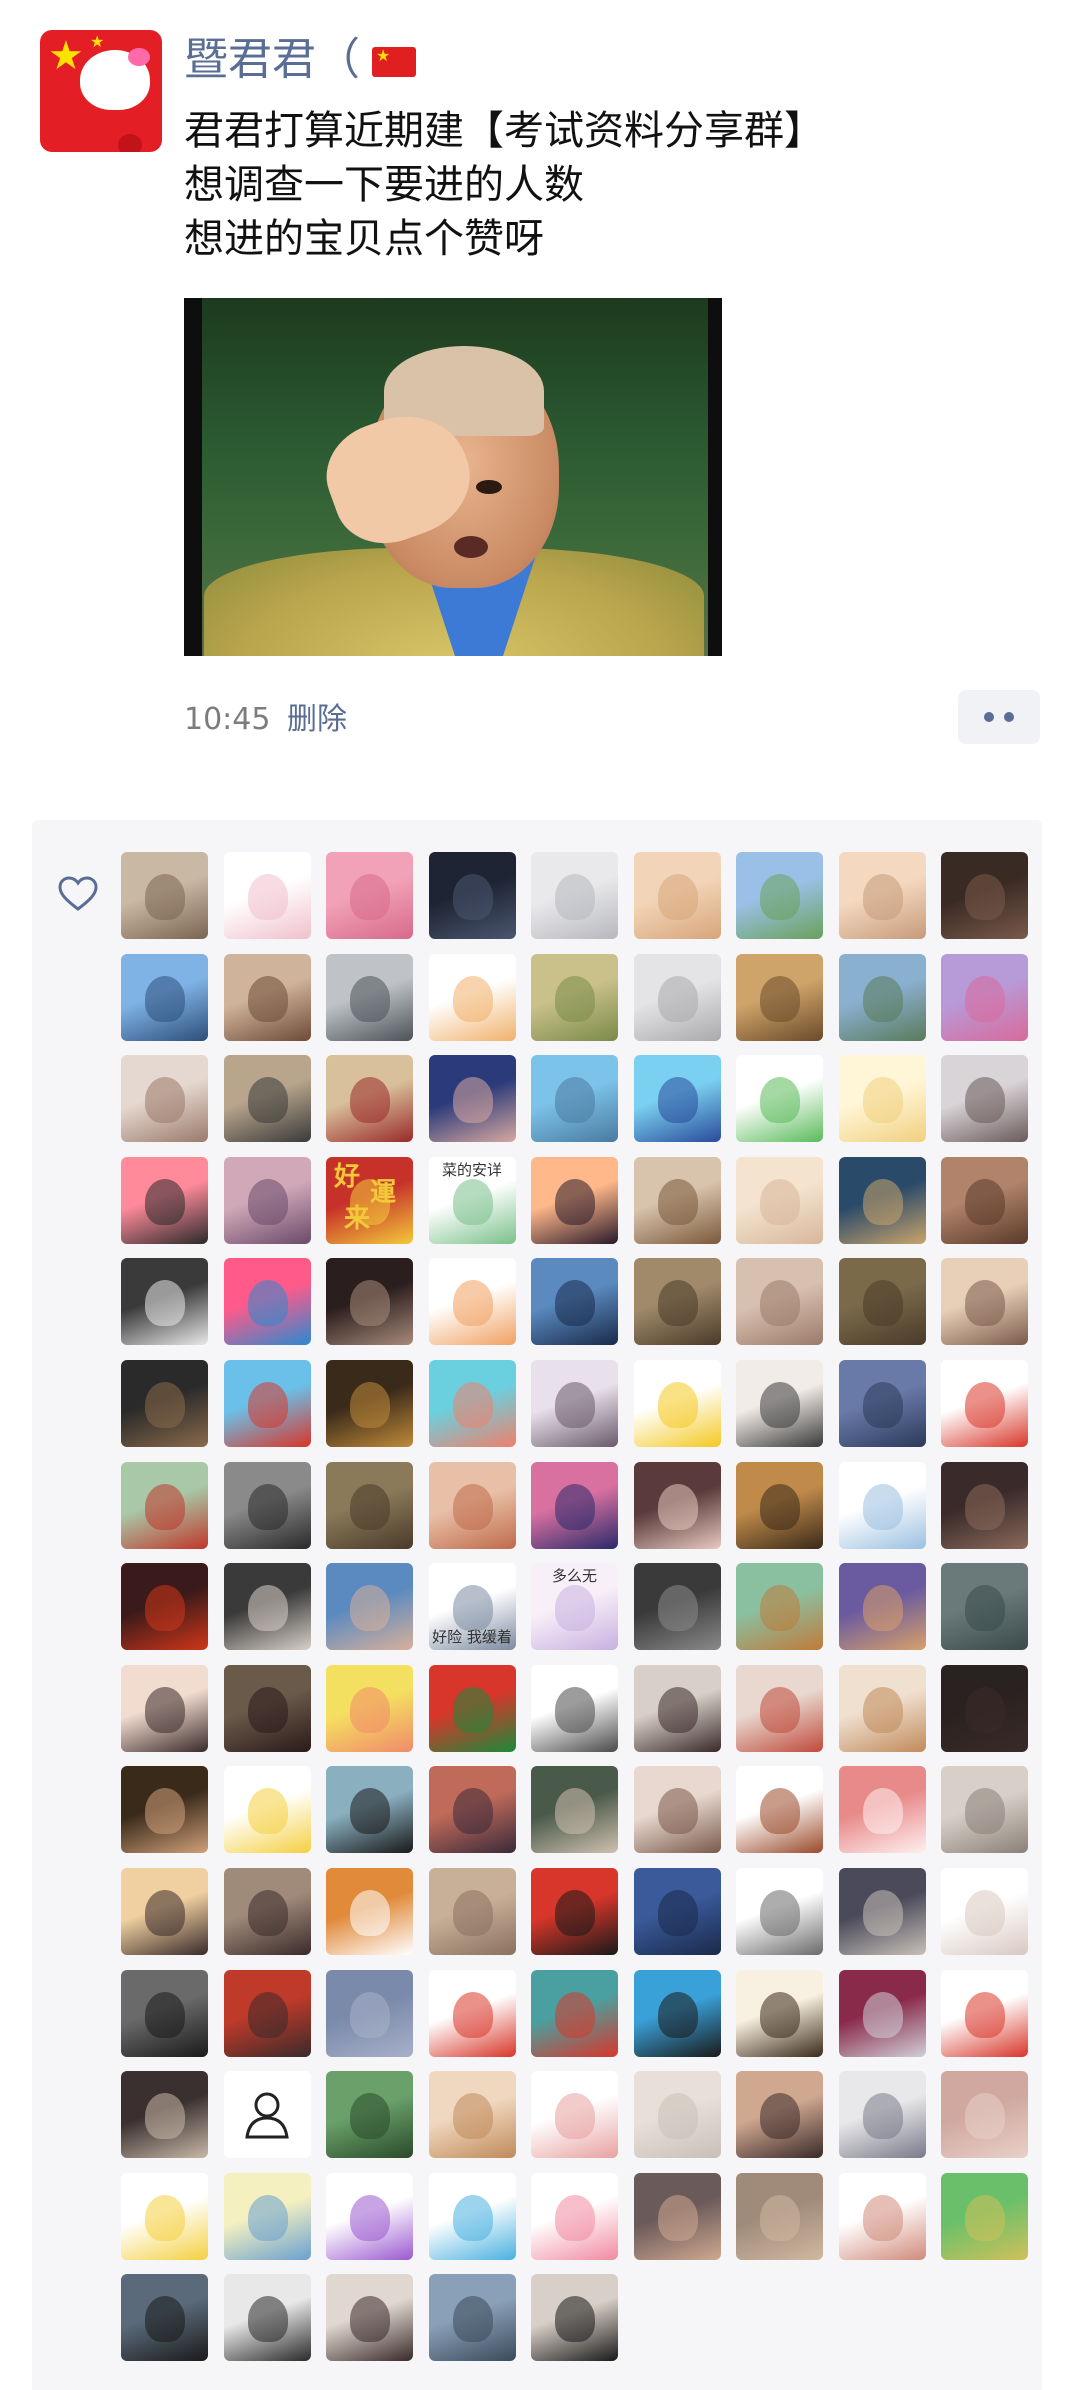 This screenshot has height=2390, width=1080. What do you see at coordinates (300, 60) in the screenshot?
I see `poster-nickname: 暨君君（` at bounding box center [300, 60].